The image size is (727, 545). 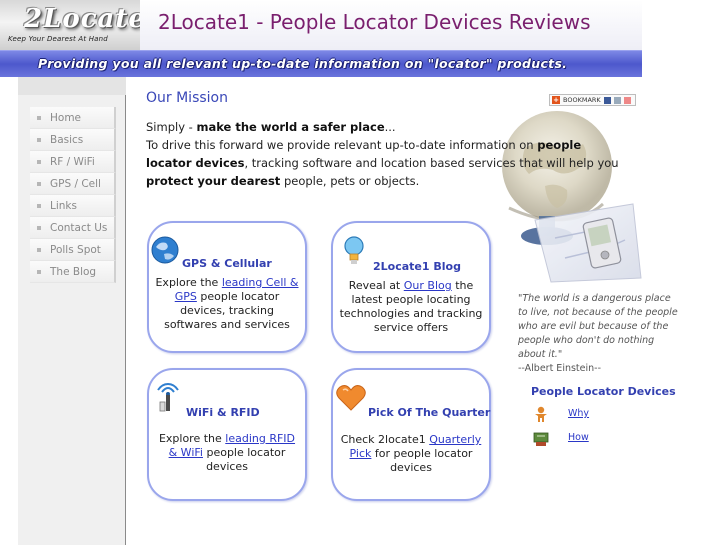 I want to click on text: Simply -, so click(x=171, y=127).